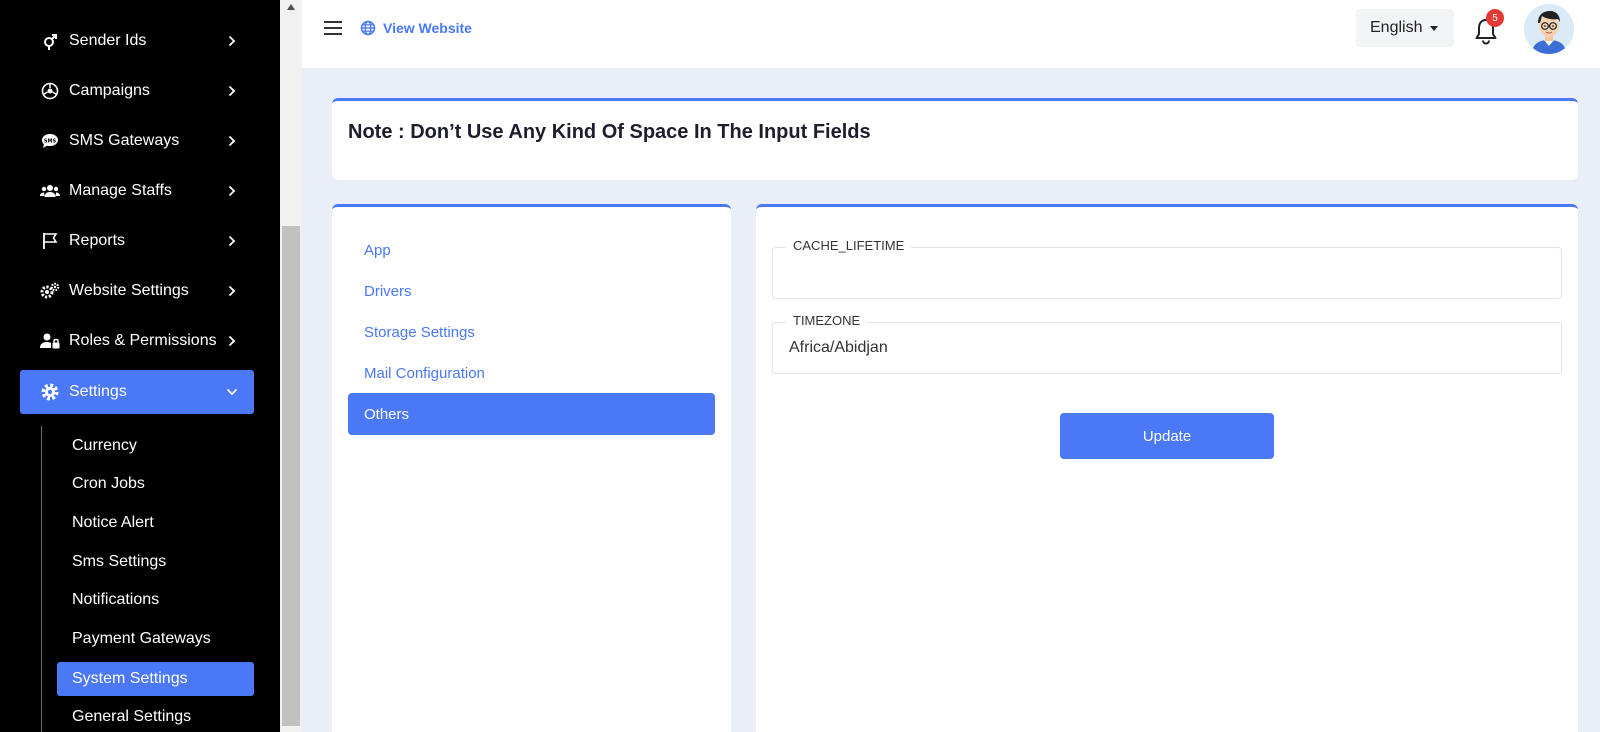  Describe the element at coordinates (531, 250) in the screenshot. I see `tab-app: App` at that location.